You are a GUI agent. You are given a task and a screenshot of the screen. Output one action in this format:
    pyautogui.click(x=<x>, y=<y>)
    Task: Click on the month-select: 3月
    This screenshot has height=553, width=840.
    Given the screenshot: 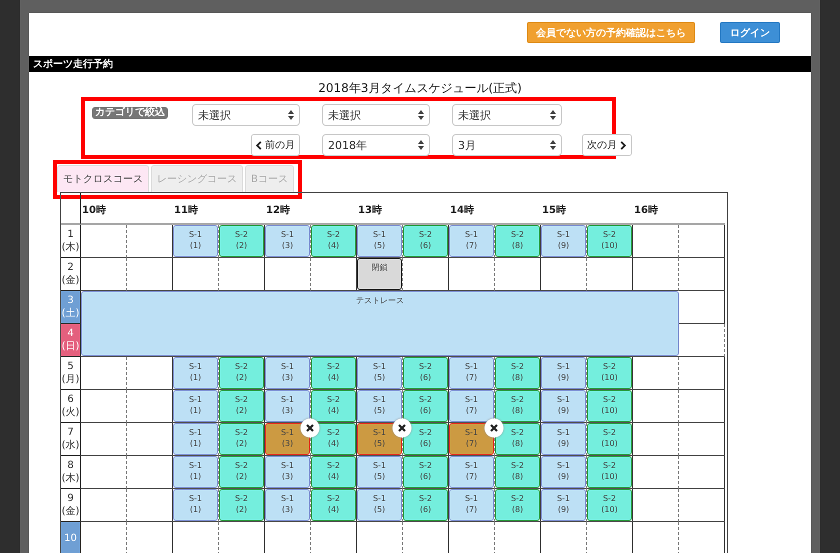 What is the action you would take?
    pyautogui.click(x=507, y=145)
    